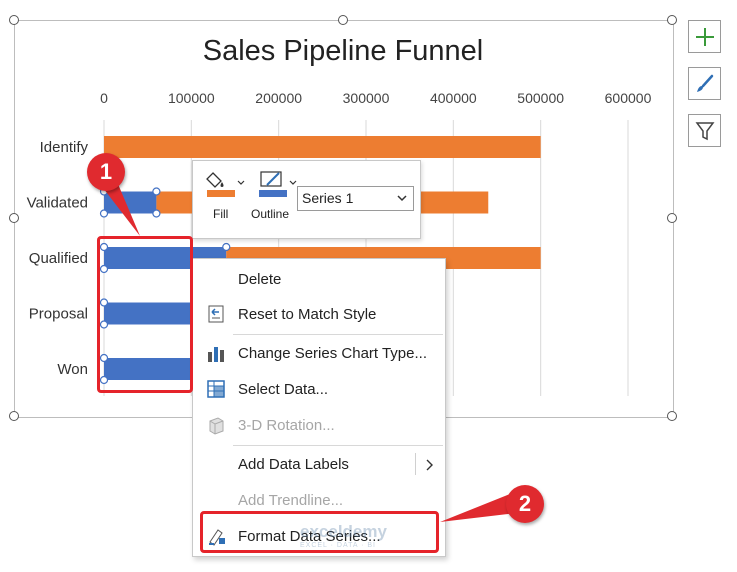 The image size is (737, 572). I want to click on callout-badge-1: 1, so click(106, 172).